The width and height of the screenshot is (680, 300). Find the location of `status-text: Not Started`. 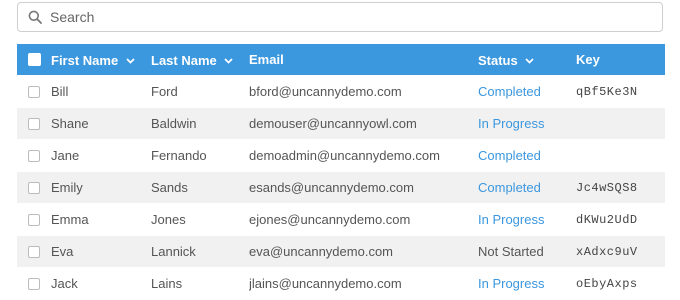

status-text: Not Started is located at coordinates (511, 251).